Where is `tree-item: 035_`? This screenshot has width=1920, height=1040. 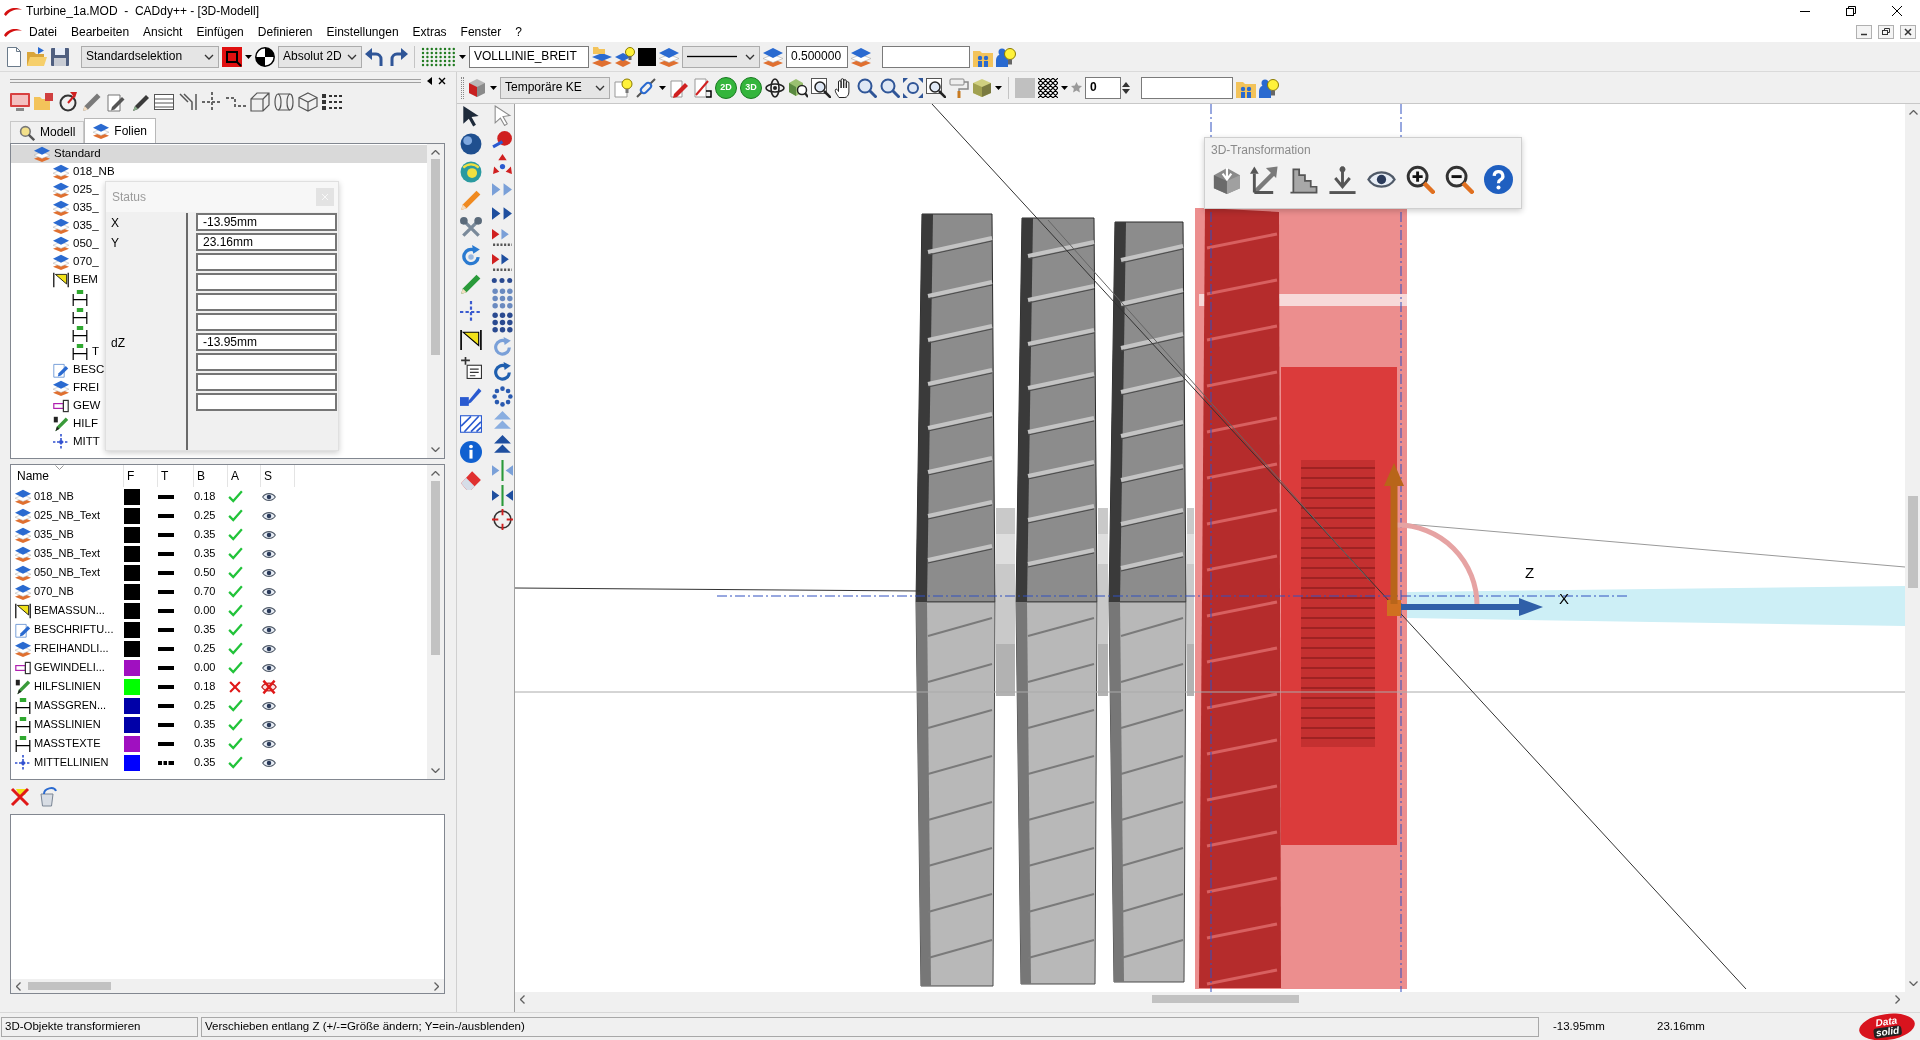
tree-item: 035_ is located at coordinates (76, 208).